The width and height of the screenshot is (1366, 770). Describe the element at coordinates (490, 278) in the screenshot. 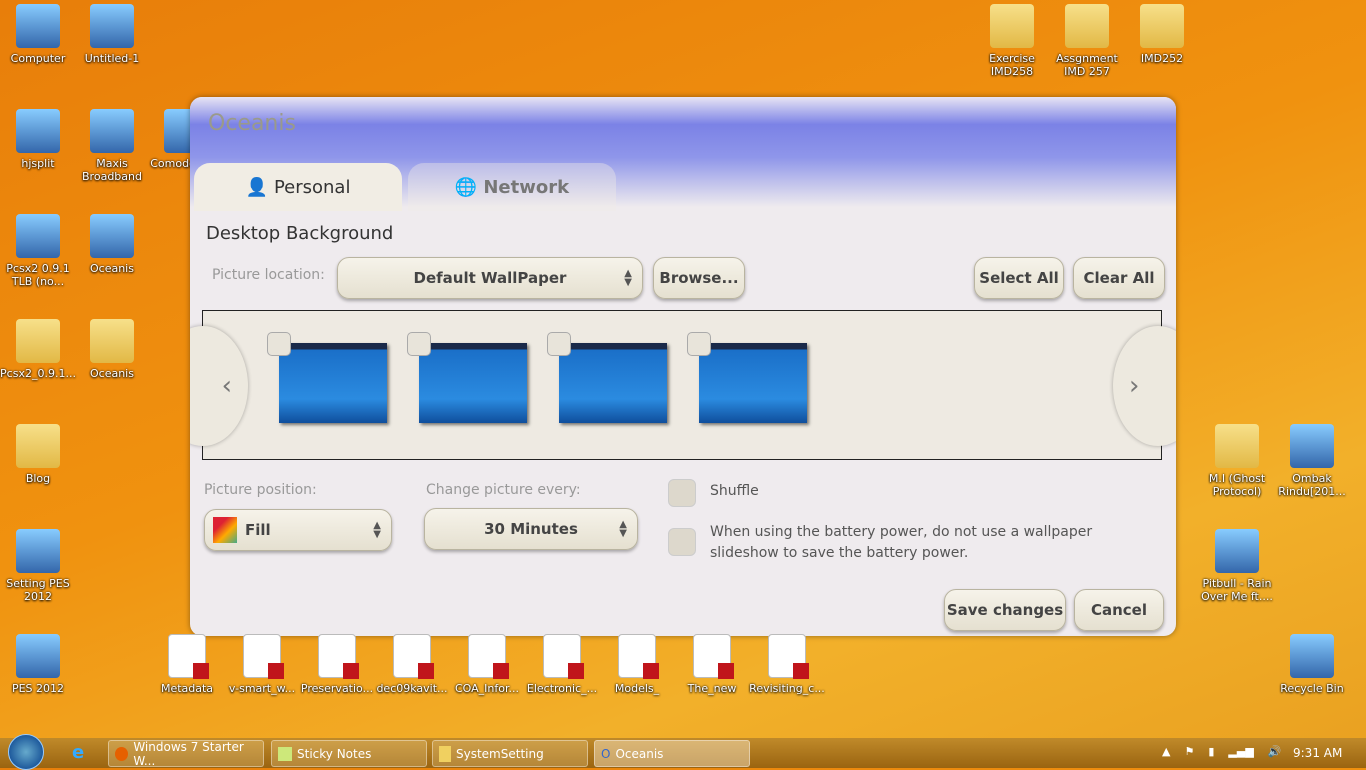

I see `picture-location-select: Default WallPaper ▲ ▼` at that location.